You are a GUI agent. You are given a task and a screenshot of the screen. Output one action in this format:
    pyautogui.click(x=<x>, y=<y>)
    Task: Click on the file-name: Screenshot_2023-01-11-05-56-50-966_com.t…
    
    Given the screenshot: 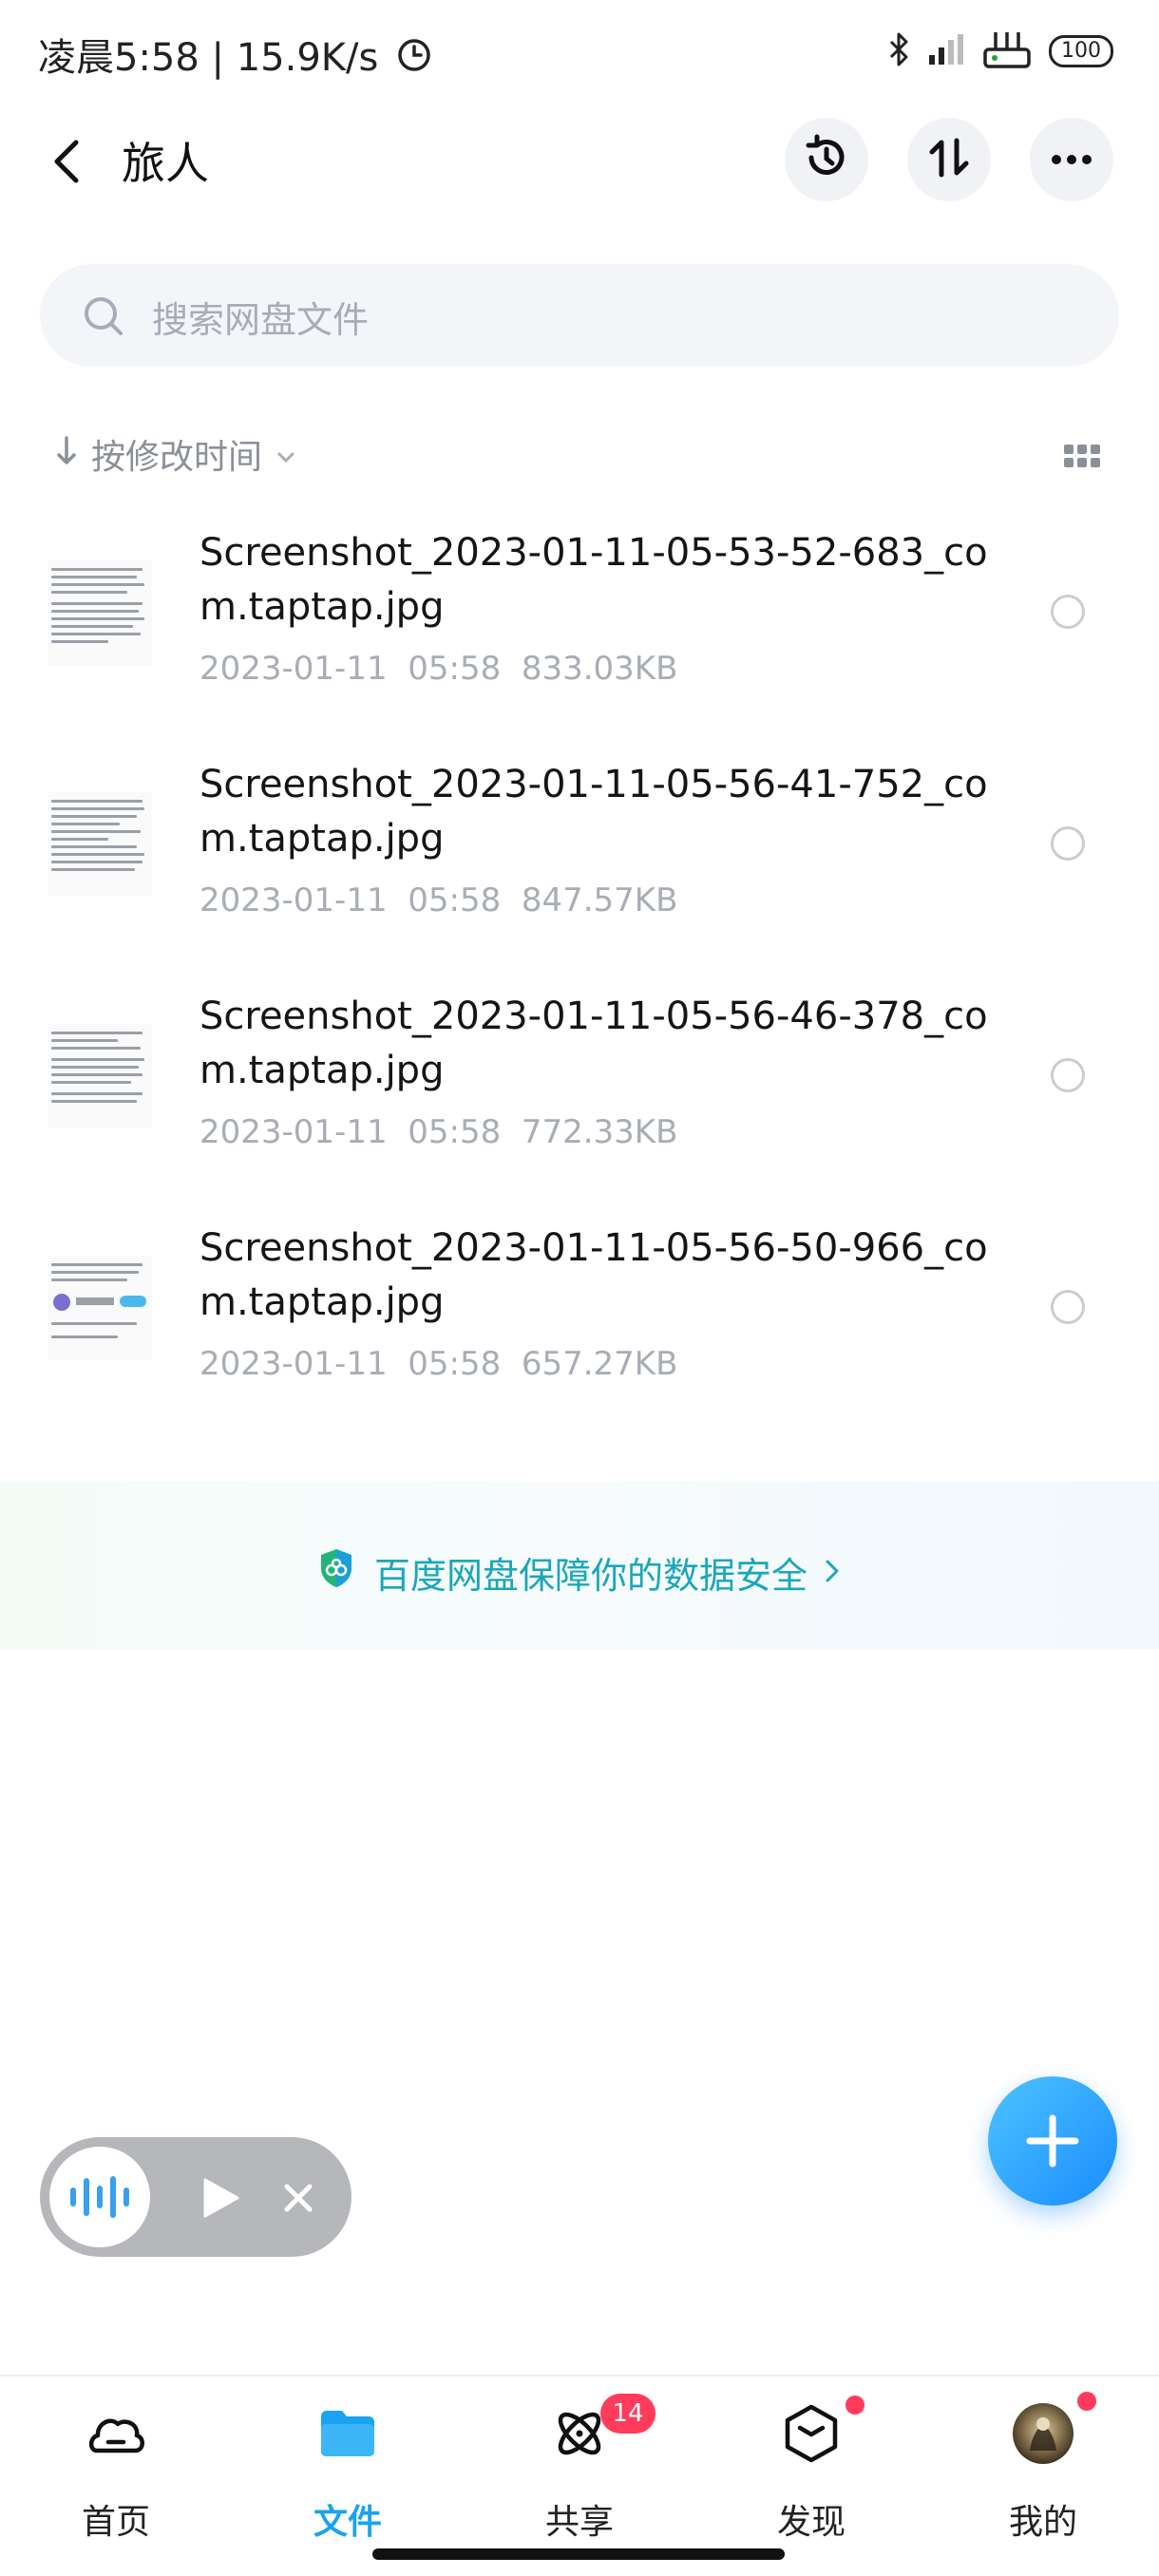 What is the action you would take?
    pyautogui.click(x=594, y=1275)
    